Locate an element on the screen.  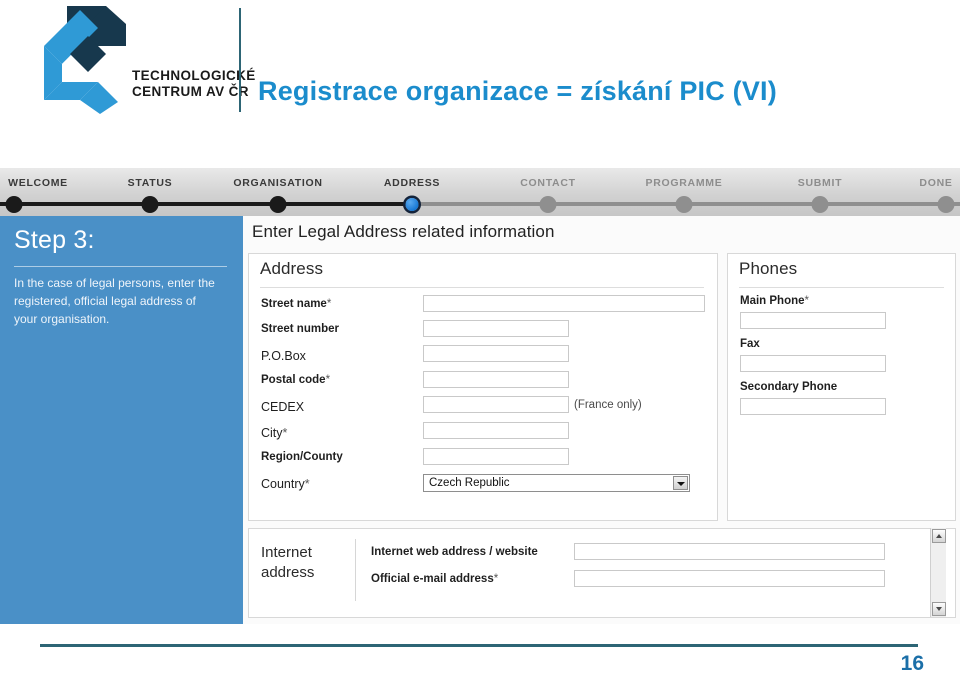
triangle-up-icon is located at coordinates (939, 536).